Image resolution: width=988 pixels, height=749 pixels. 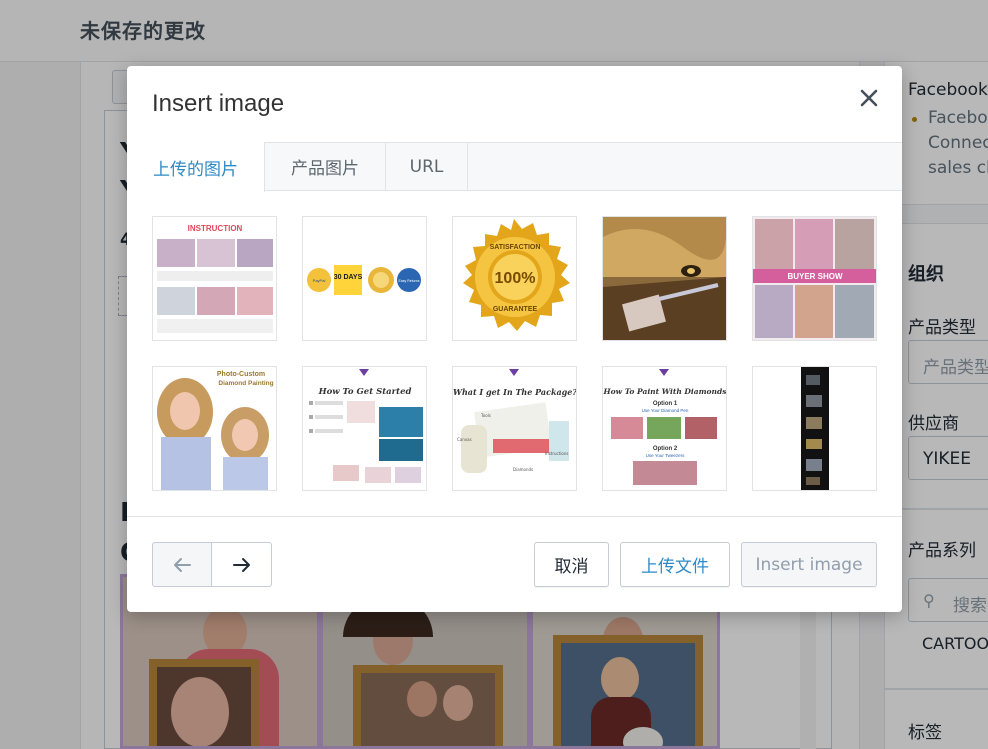 I want to click on image-thumbnail-guarantees: PayPal 30 DAYS Easy Returns, so click(x=364, y=278).